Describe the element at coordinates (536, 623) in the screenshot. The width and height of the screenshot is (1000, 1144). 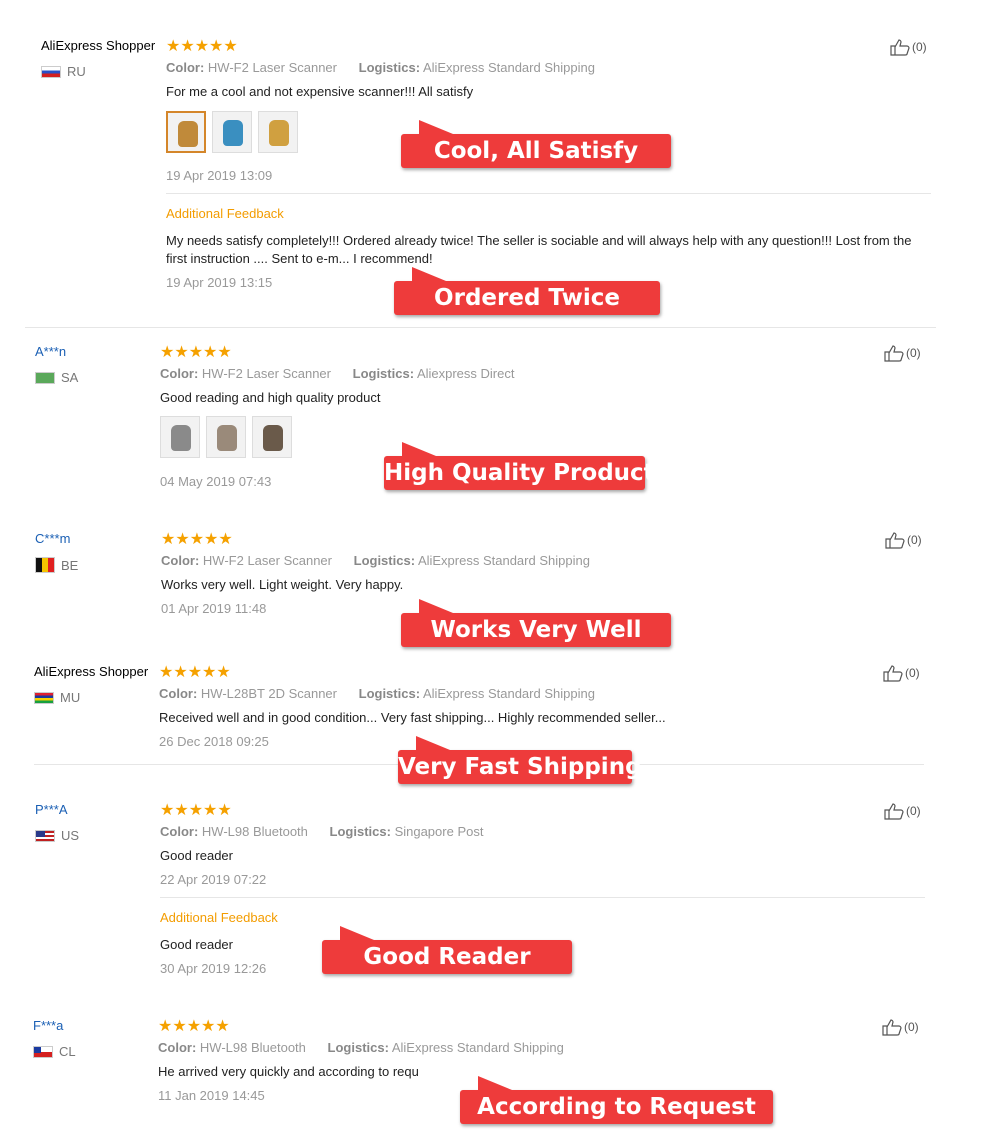
I see `callout-banner: Works Very Well` at that location.